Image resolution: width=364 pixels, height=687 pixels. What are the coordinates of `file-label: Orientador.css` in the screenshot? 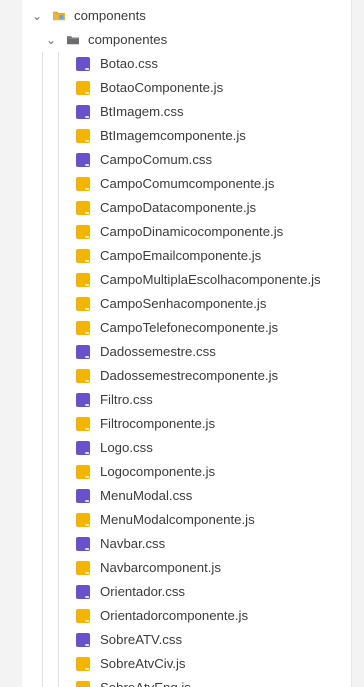 It's located at (143, 591).